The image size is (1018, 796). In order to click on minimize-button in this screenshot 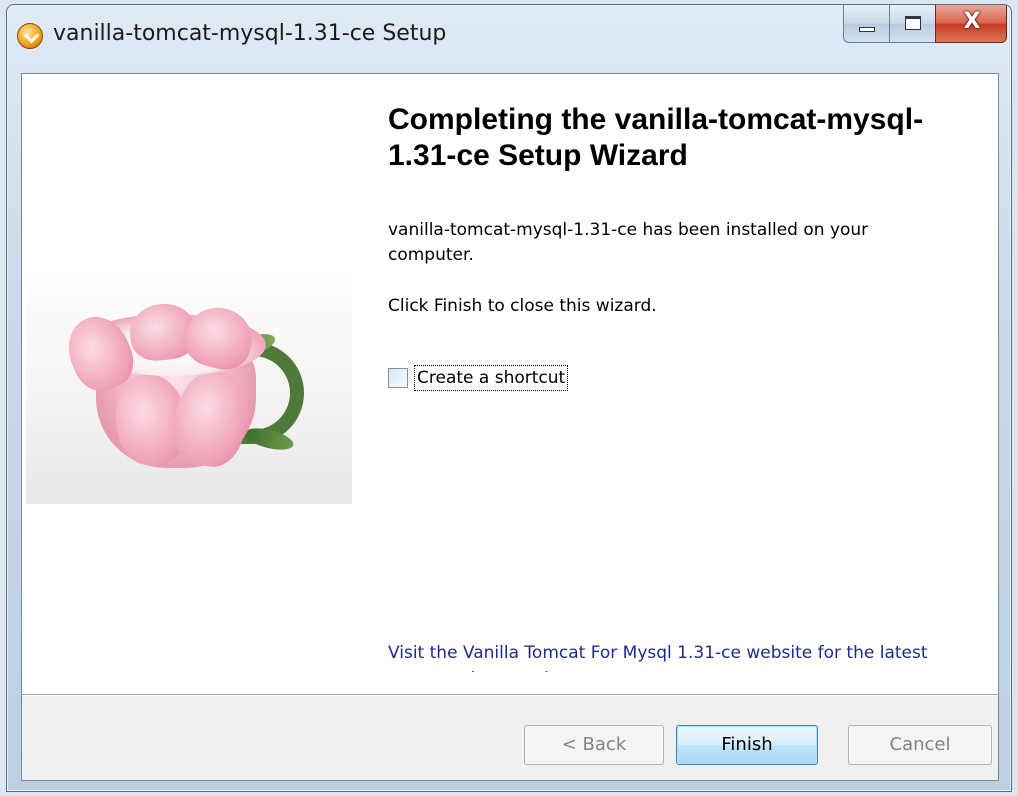, I will do `click(866, 24)`.